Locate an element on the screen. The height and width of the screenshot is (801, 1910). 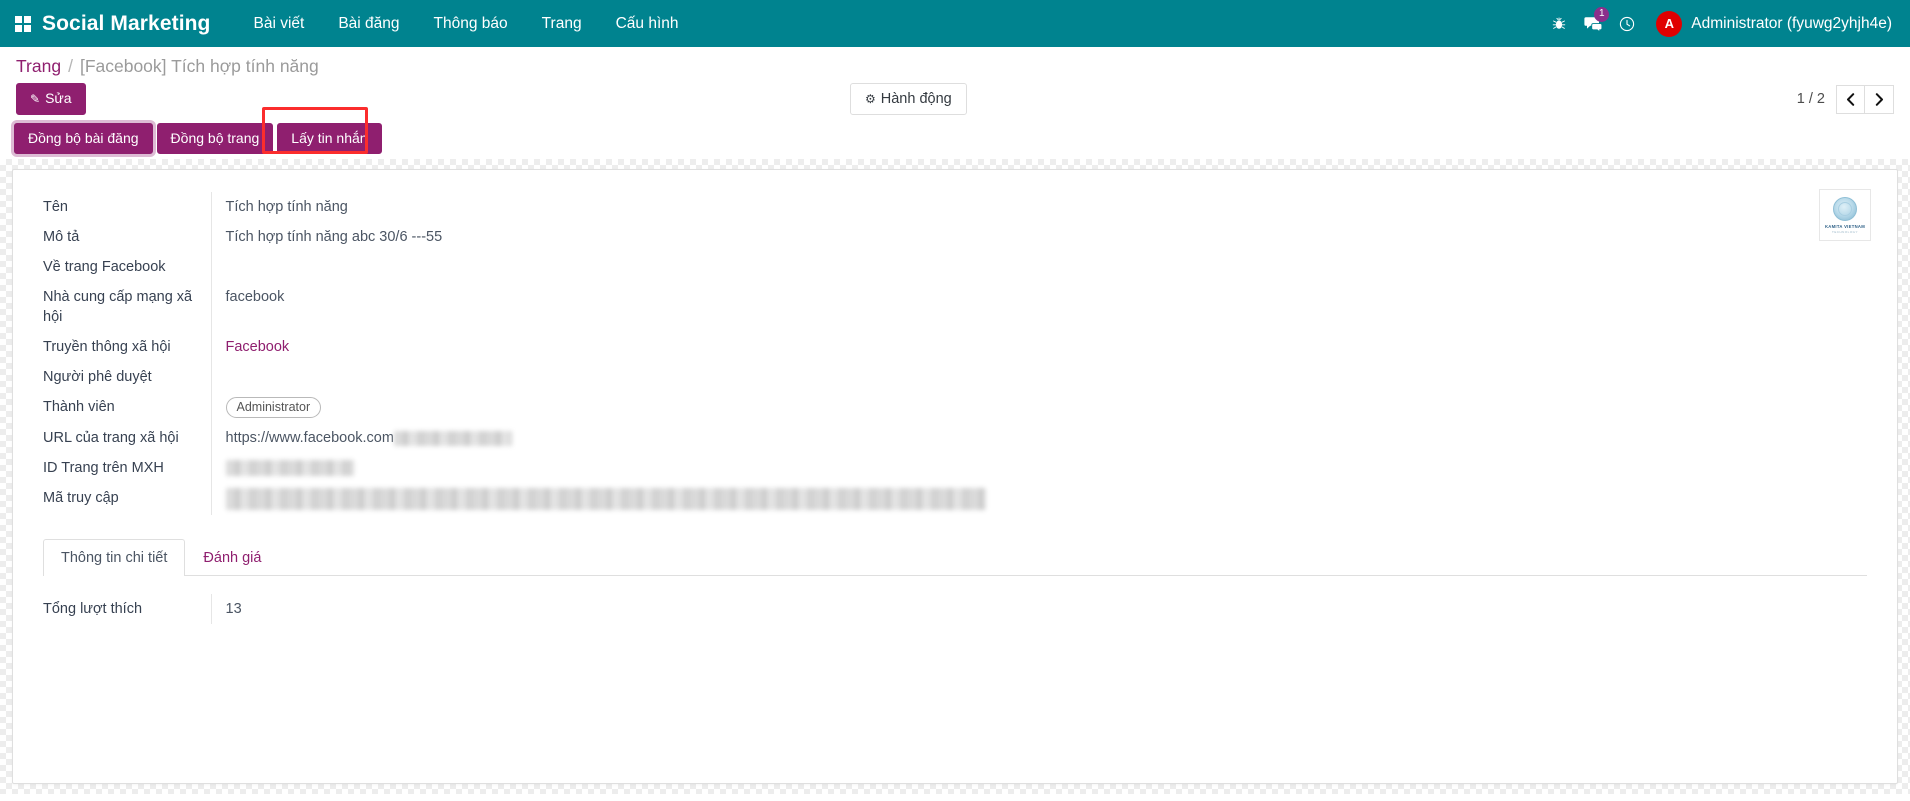
edit-button: ✎ Sửa is located at coordinates (51, 99).